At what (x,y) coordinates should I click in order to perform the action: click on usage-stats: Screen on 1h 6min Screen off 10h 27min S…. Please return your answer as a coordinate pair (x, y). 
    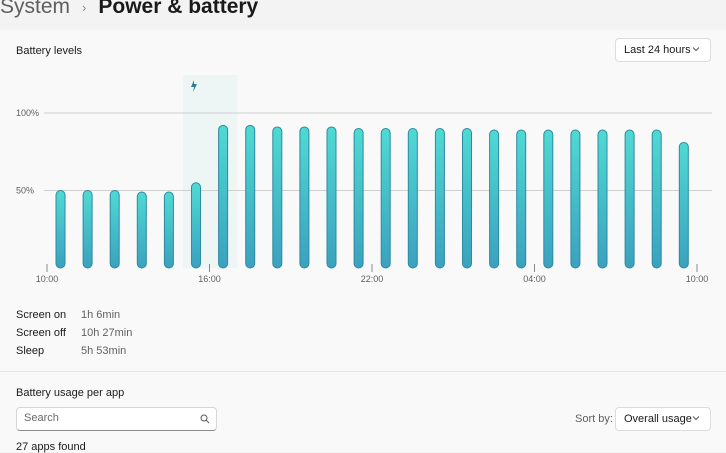
    Looking at the image, I should click on (74, 333).